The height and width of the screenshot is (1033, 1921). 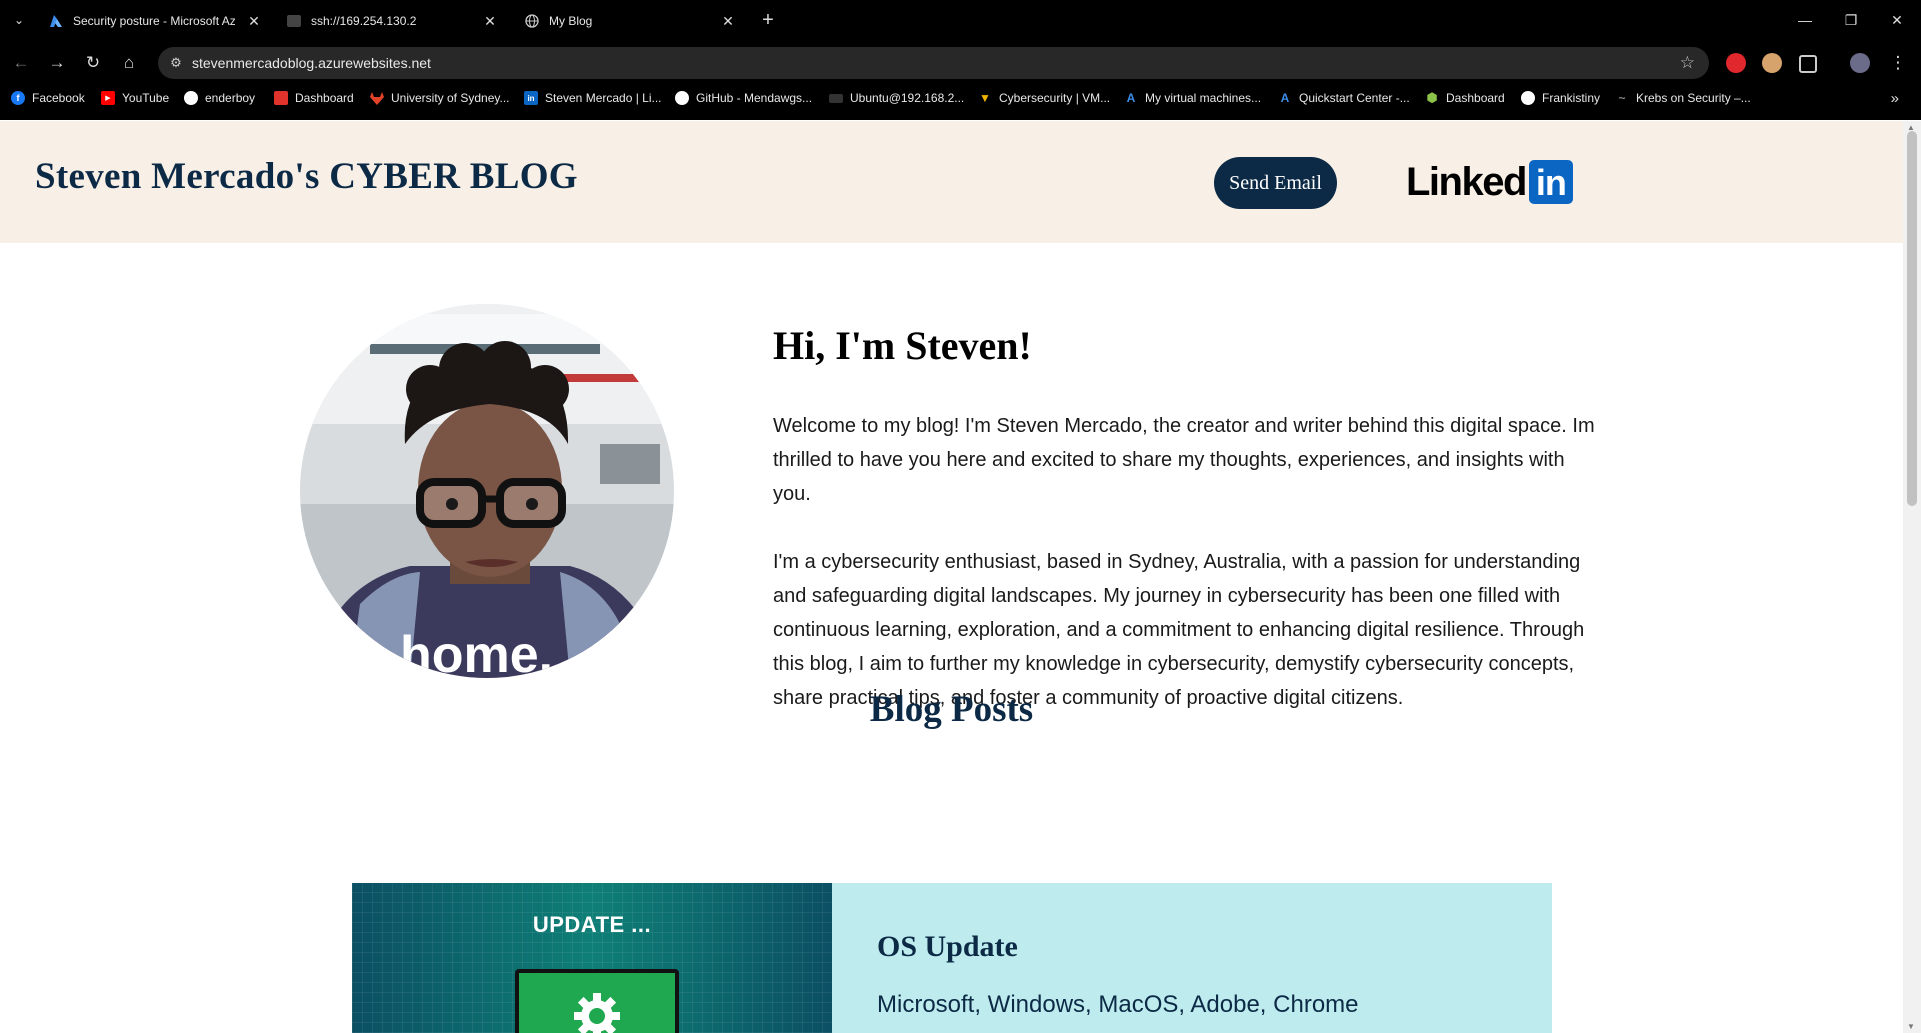 What do you see at coordinates (146, 98) in the screenshot?
I see `bookmark-label: YouTube` at bounding box center [146, 98].